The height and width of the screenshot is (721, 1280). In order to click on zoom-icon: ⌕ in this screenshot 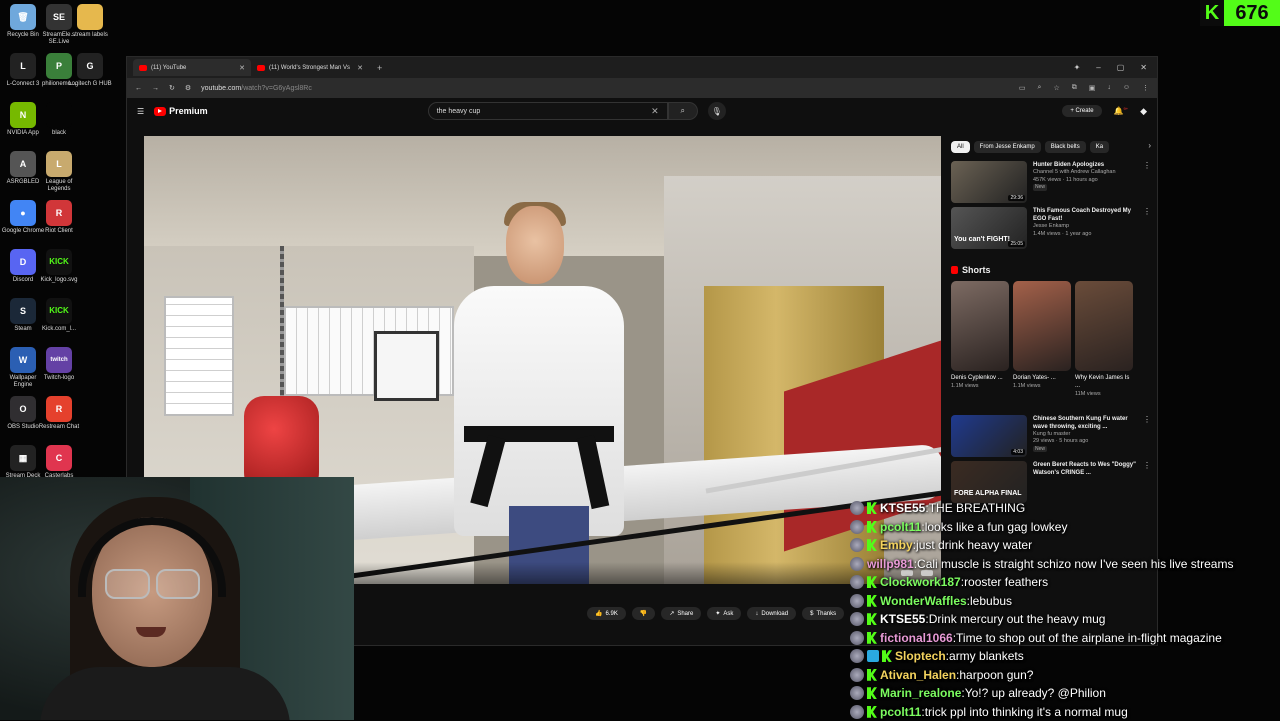, I will do `click(1040, 88)`.